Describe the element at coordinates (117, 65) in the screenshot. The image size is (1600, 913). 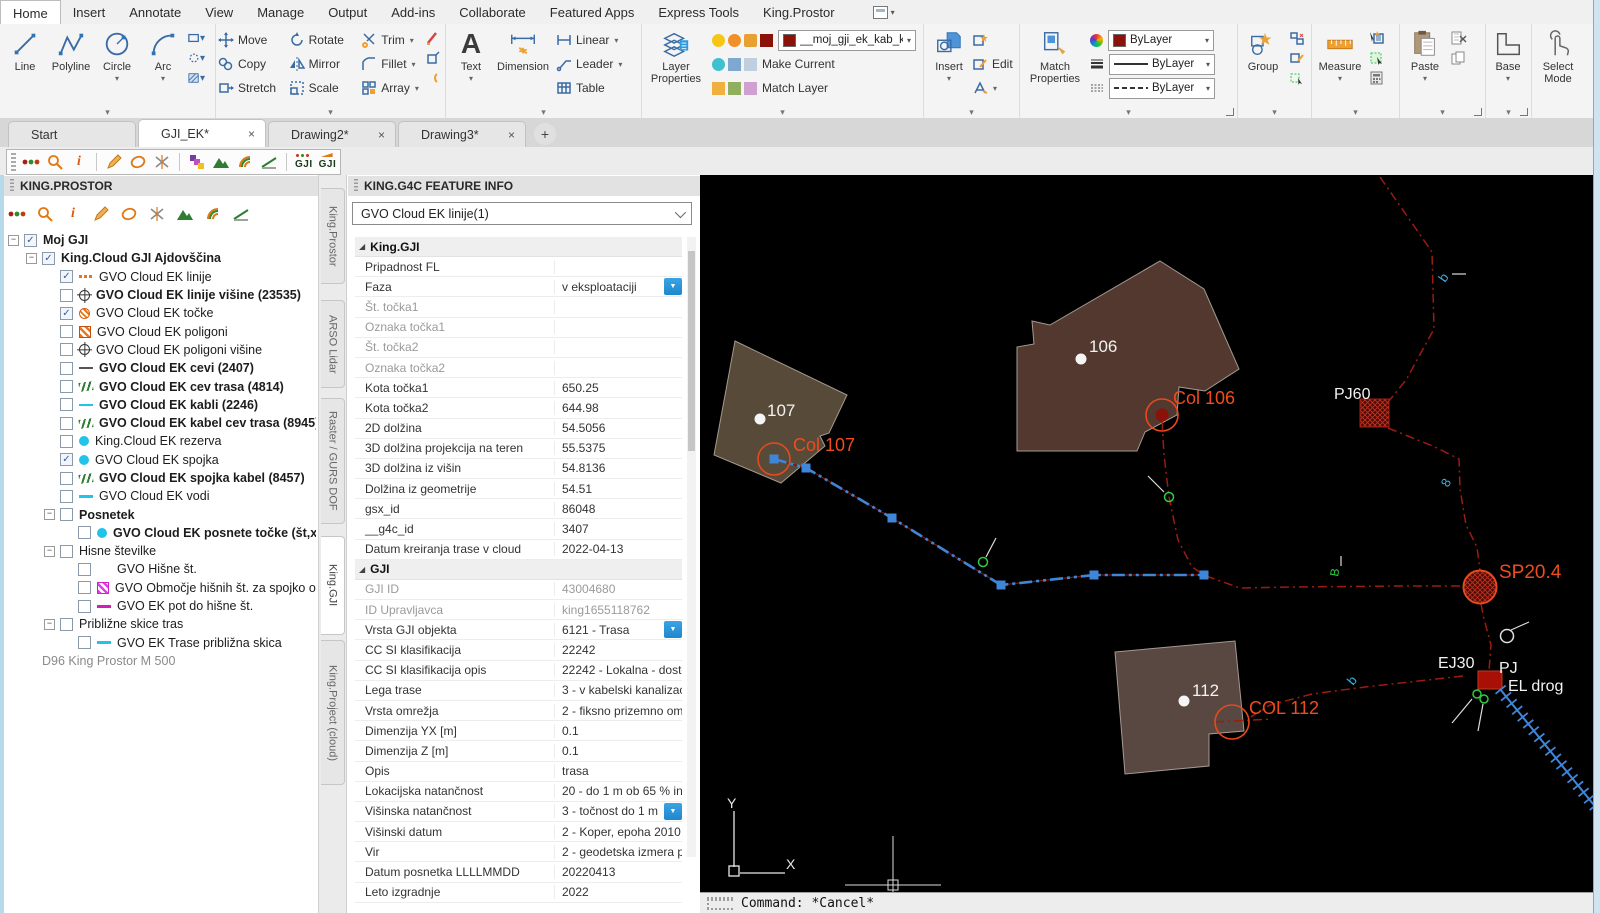
I see `circle-button: Circle ▾` at that location.